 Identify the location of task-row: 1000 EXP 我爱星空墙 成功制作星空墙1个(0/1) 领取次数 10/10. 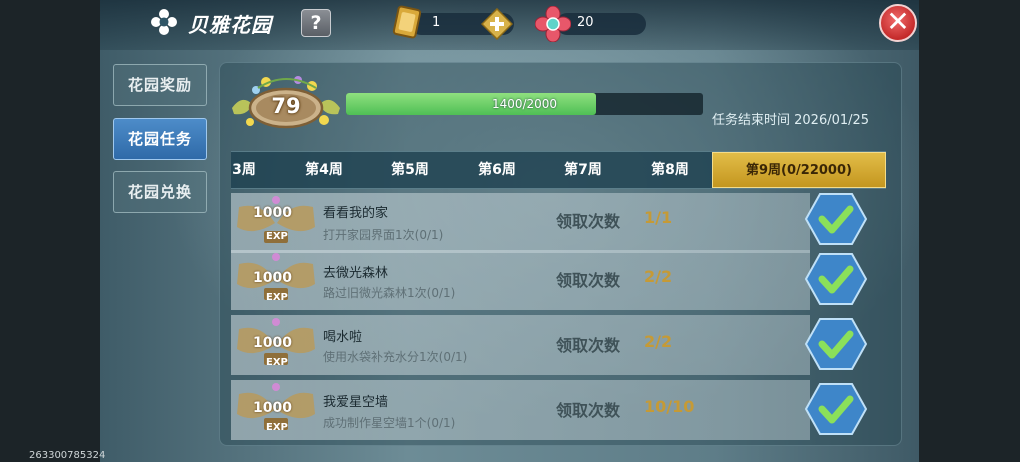
(520, 410).